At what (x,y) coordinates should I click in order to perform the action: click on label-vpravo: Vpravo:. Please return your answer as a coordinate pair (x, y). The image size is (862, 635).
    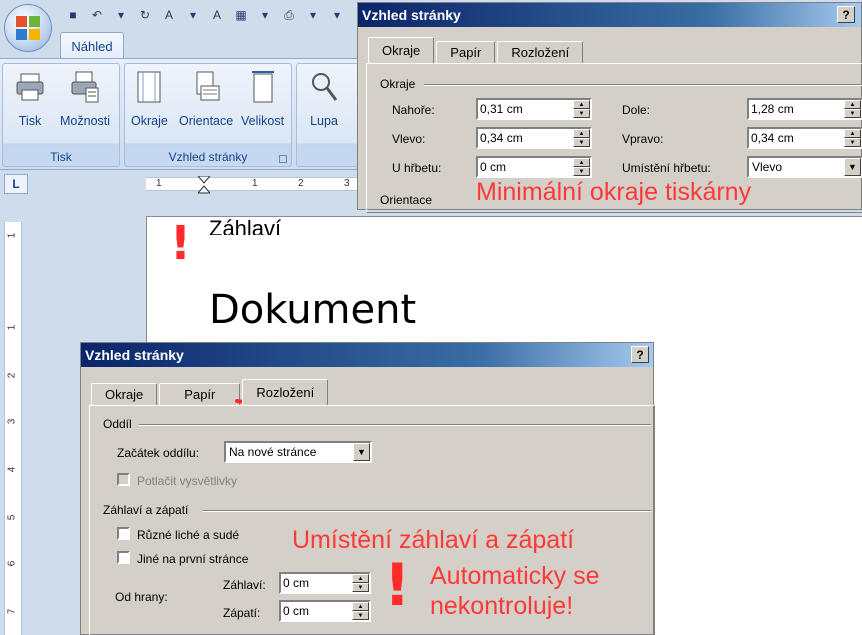
    Looking at the image, I should click on (643, 139).